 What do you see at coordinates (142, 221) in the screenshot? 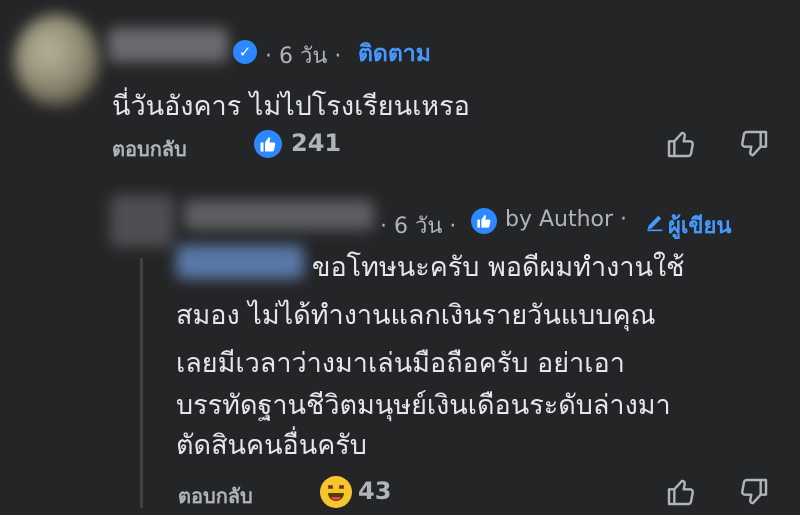
I see `author-avatar` at bounding box center [142, 221].